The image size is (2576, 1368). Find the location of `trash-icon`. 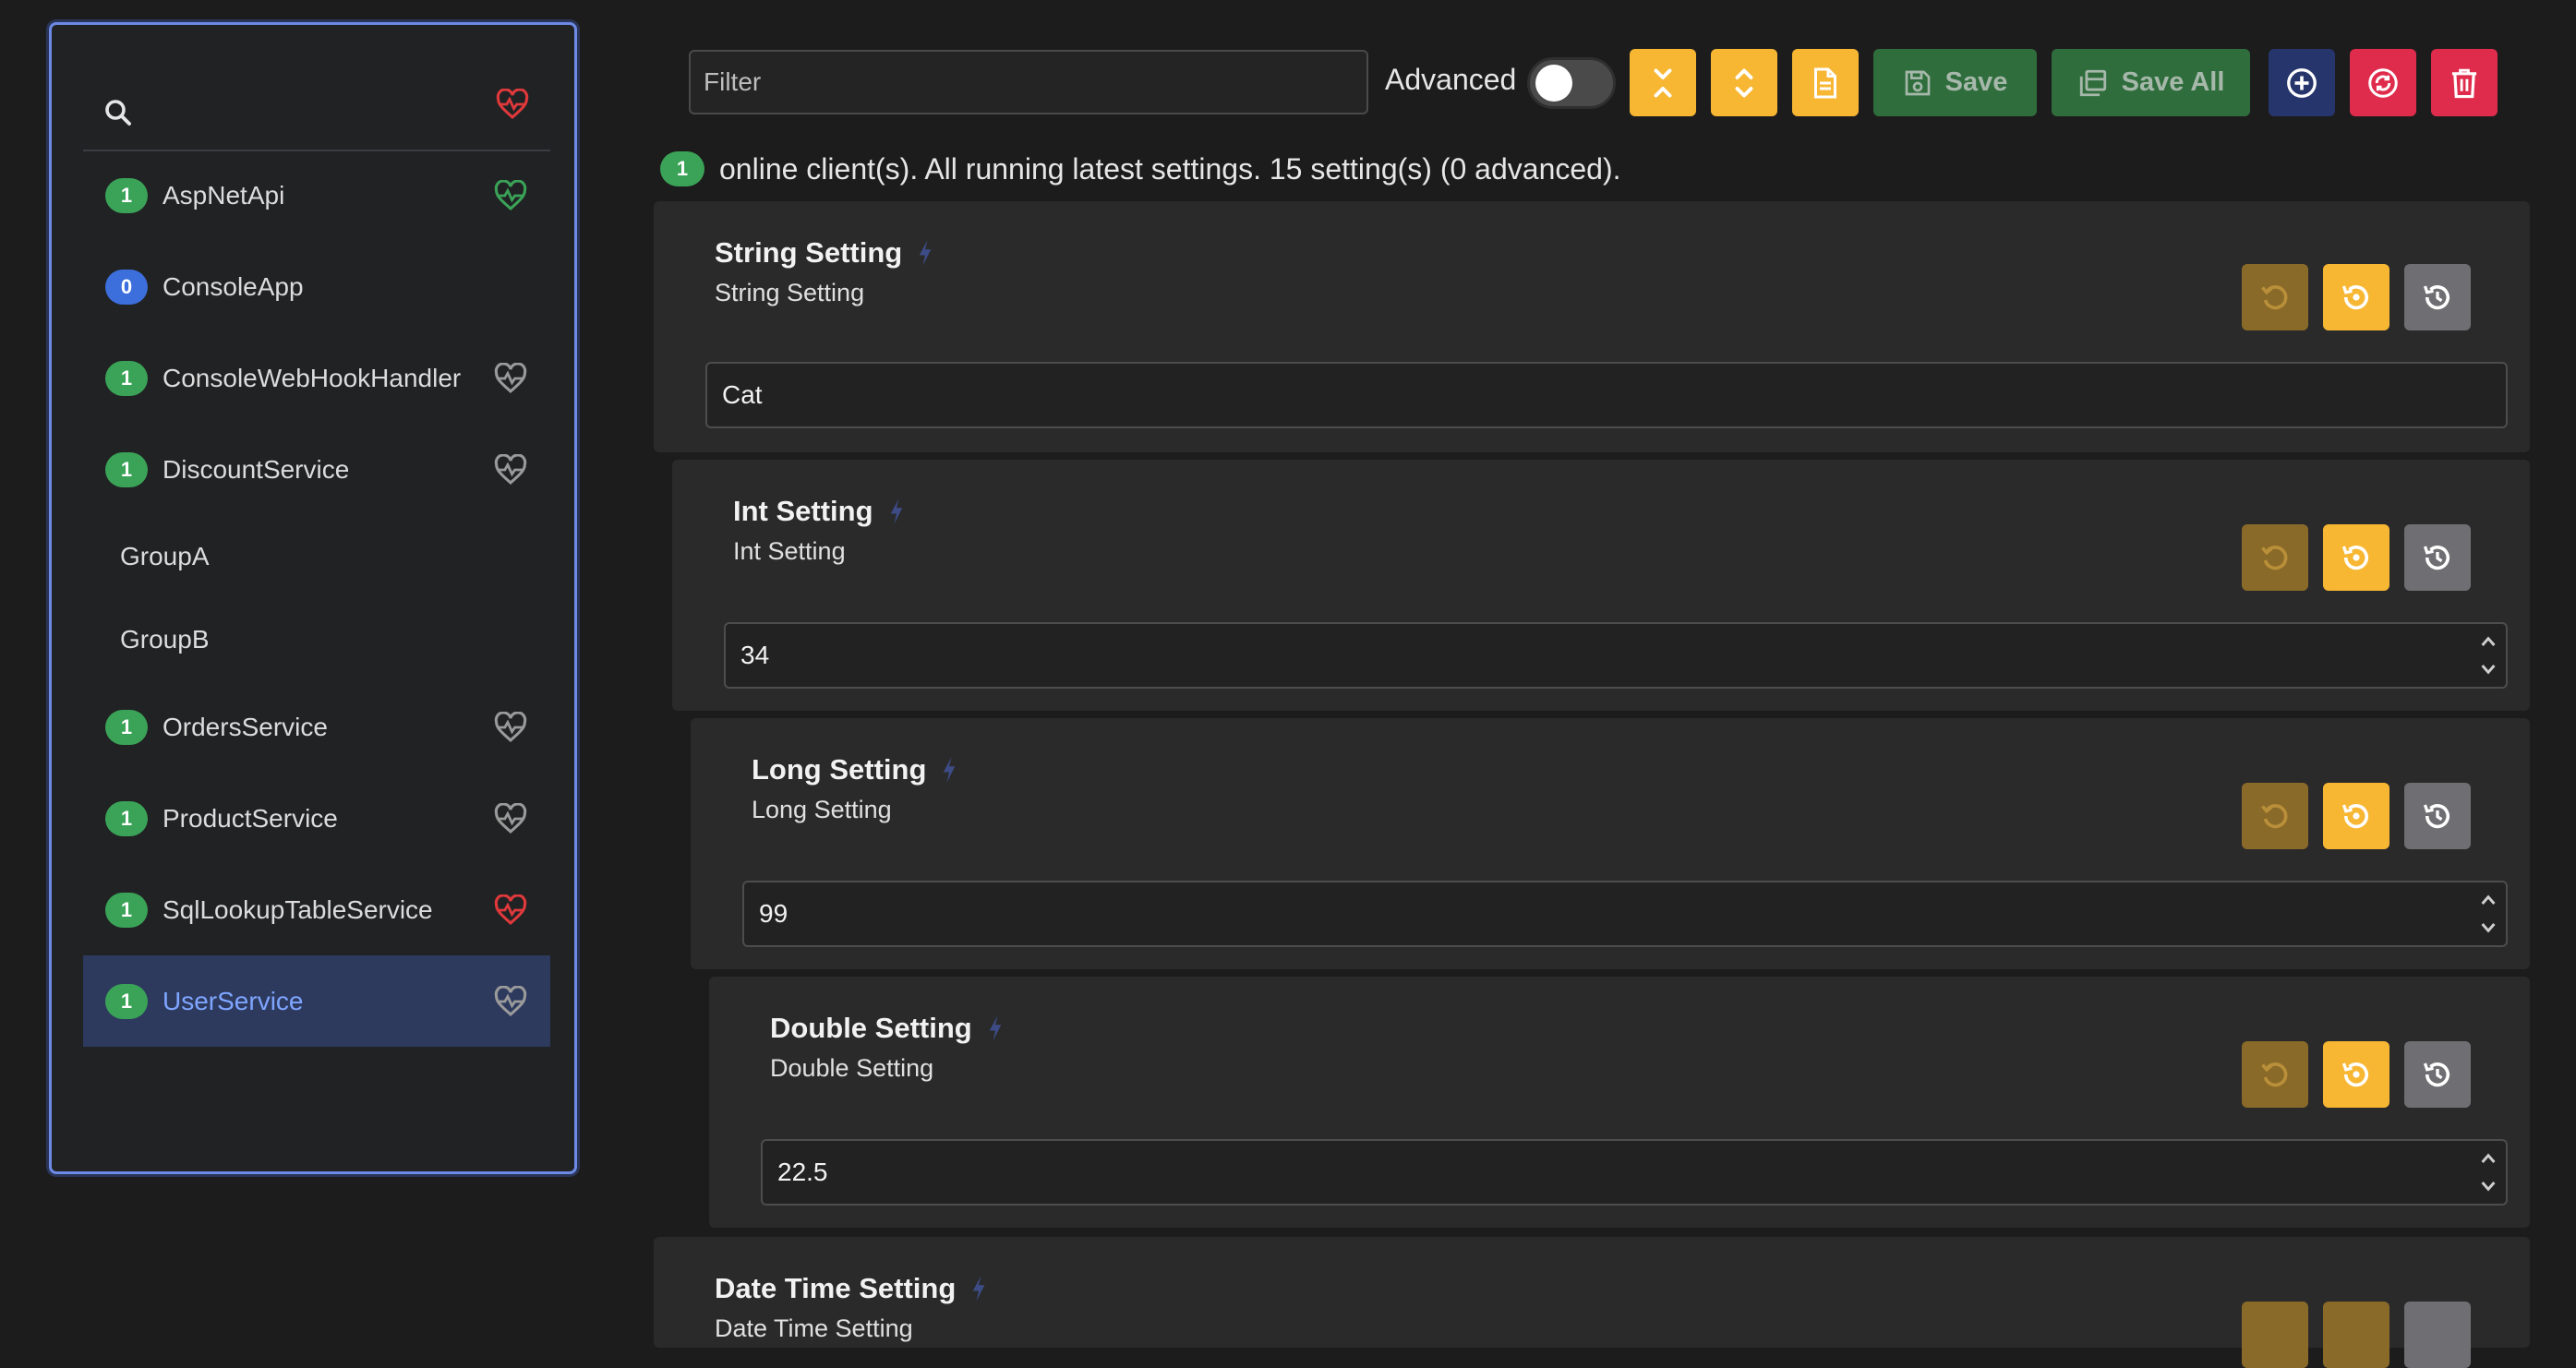

trash-icon is located at coordinates (2464, 83).